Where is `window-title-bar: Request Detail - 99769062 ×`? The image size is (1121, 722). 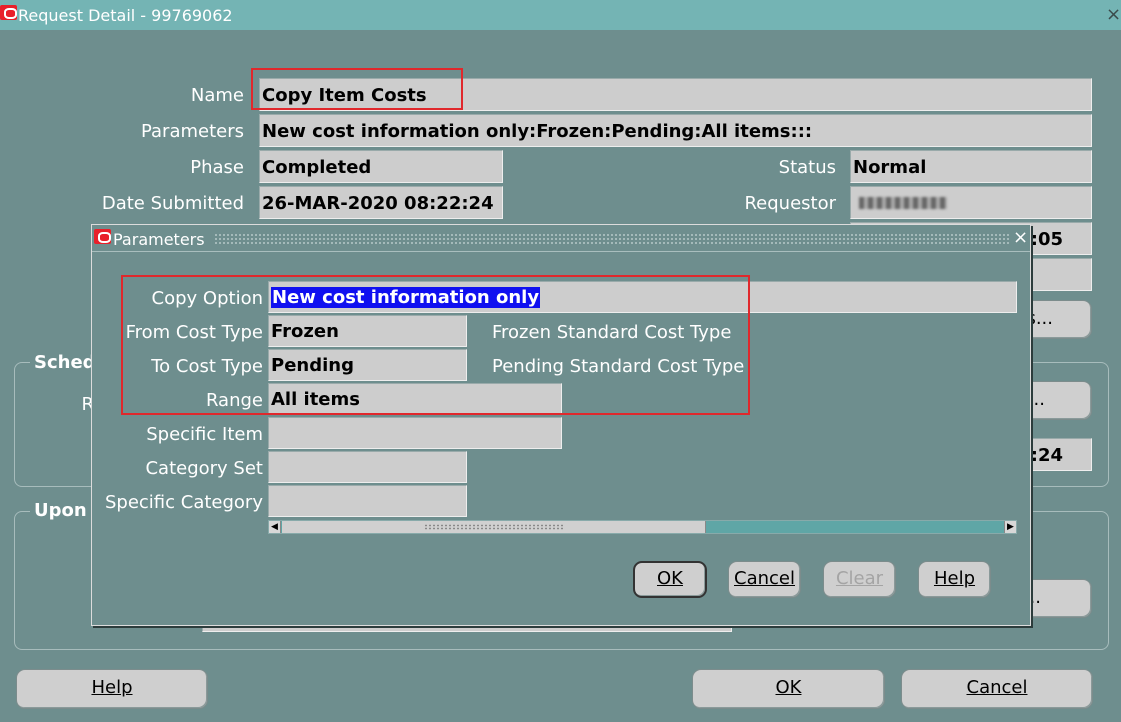
window-title-bar: Request Detail - 99769062 × is located at coordinates (560, 15).